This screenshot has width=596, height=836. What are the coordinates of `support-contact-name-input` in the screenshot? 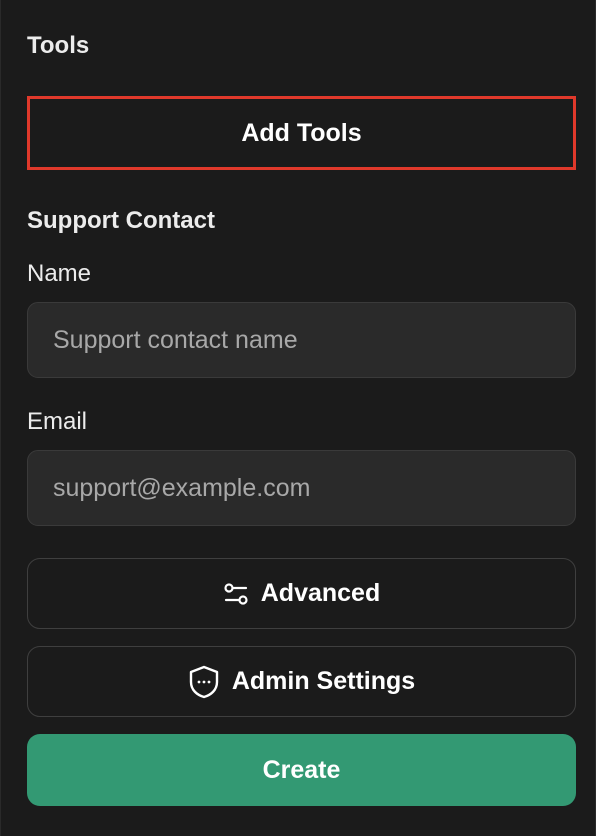 It's located at (301, 340).